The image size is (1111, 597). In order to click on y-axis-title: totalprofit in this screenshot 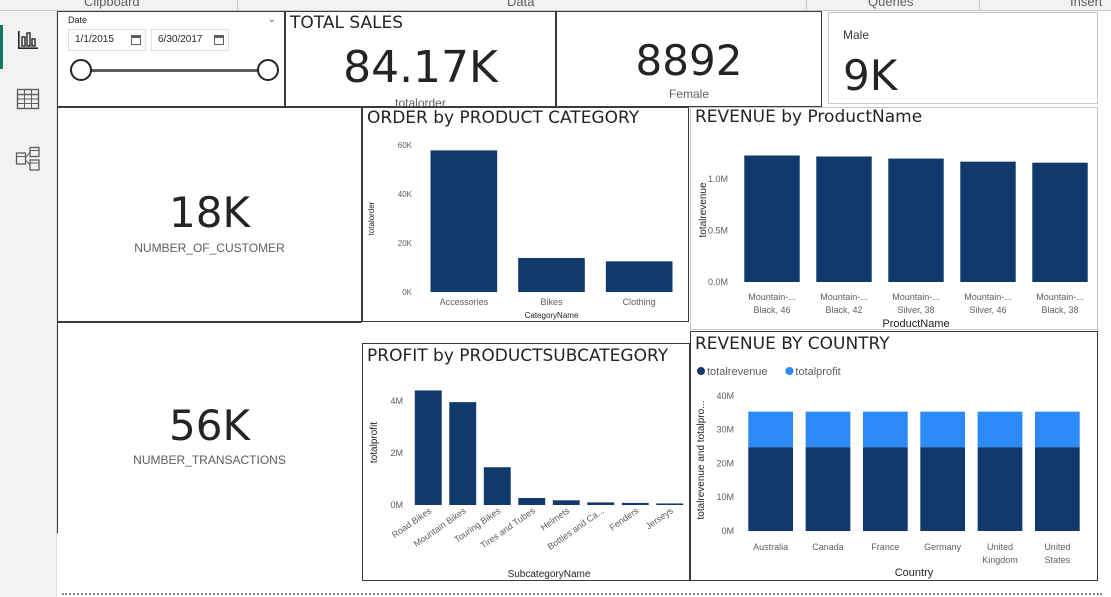, I will do `click(374, 442)`.